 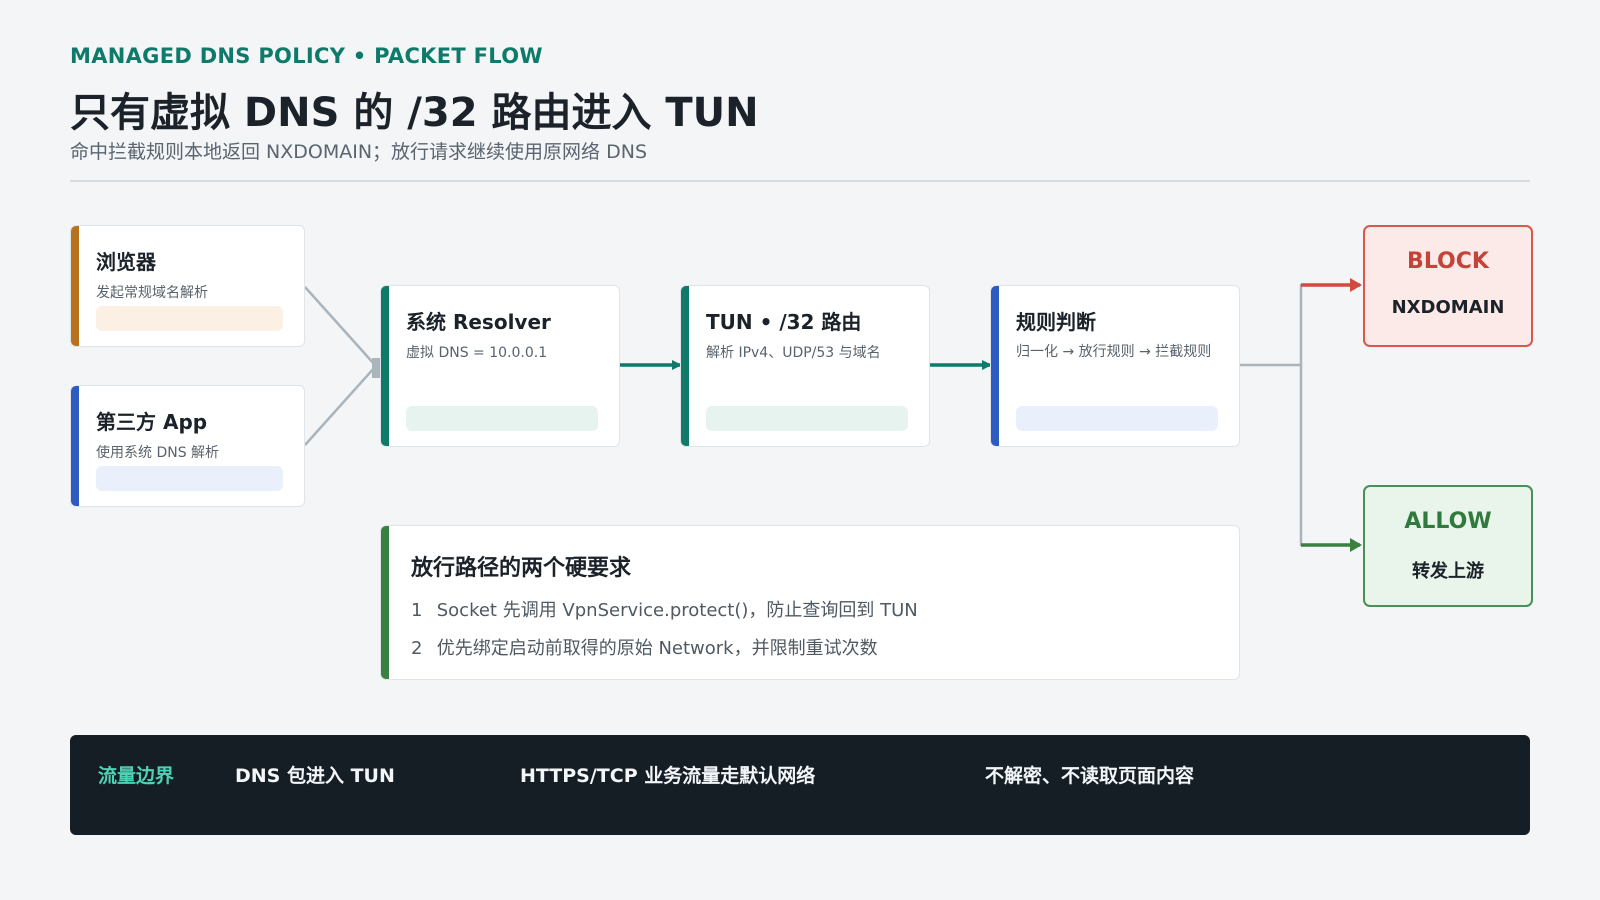 What do you see at coordinates (340, 406) in the screenshot?
I see `app-to-resolver-line` at bounding box center [340, 406].